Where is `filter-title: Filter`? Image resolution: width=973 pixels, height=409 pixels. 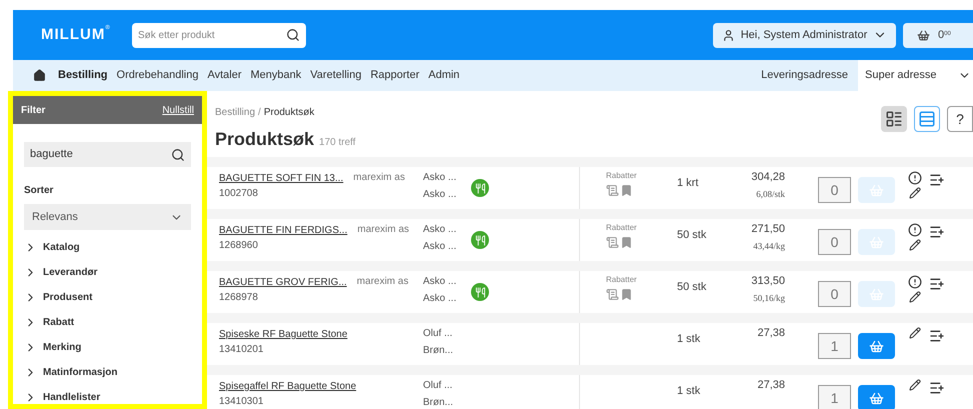 filter-title: Filter is located at coordinates (33, 111).